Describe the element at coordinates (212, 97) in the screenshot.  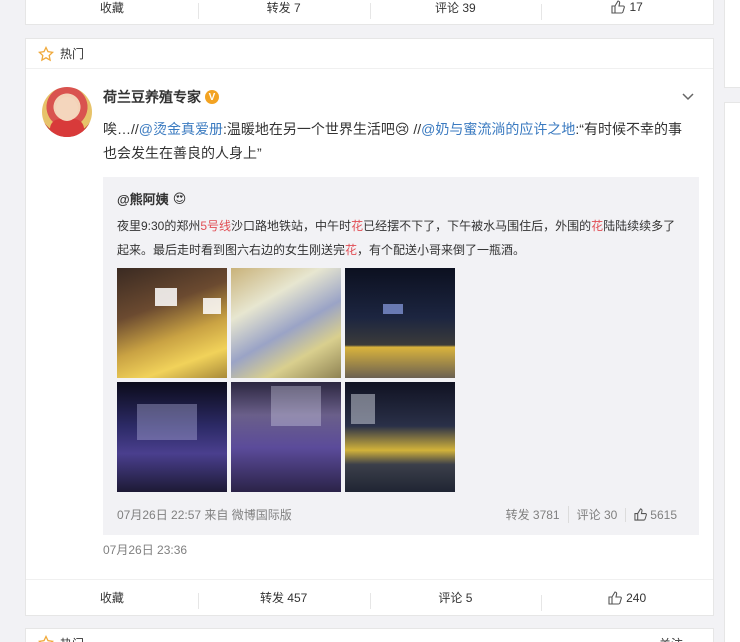
I see `verified-badge-icon: V` at that location.